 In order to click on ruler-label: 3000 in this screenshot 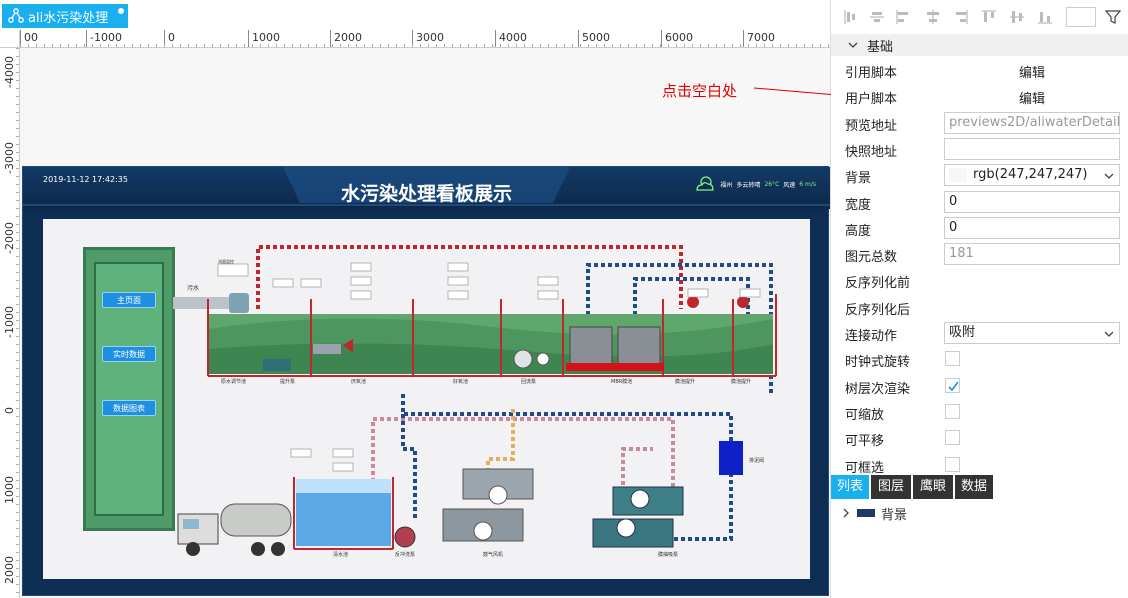, I will do `click(430, 37)`.